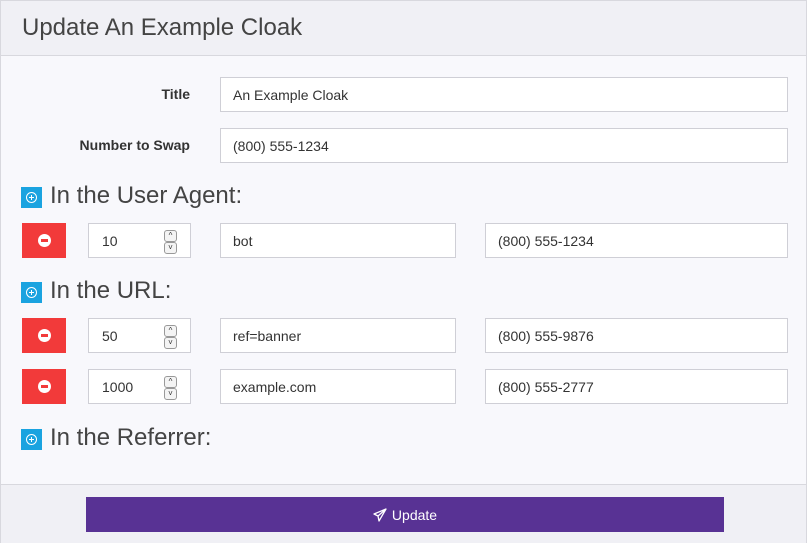 This screenshot has height=543, width=807. Describe the element at coordinates (162, 27) in the screenshot. I see `page-title: Update An Example Cloak` at that location.